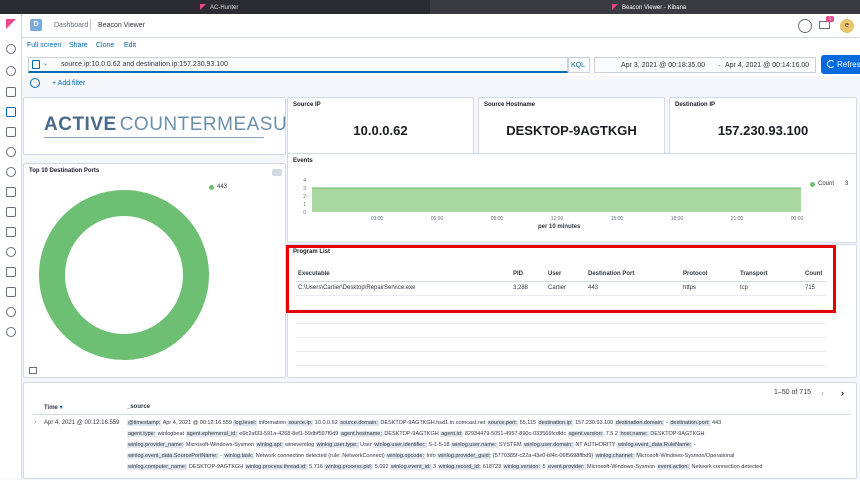 This screenshot has width=860, height=480. I want to click on left-nav, so click(11, 246).